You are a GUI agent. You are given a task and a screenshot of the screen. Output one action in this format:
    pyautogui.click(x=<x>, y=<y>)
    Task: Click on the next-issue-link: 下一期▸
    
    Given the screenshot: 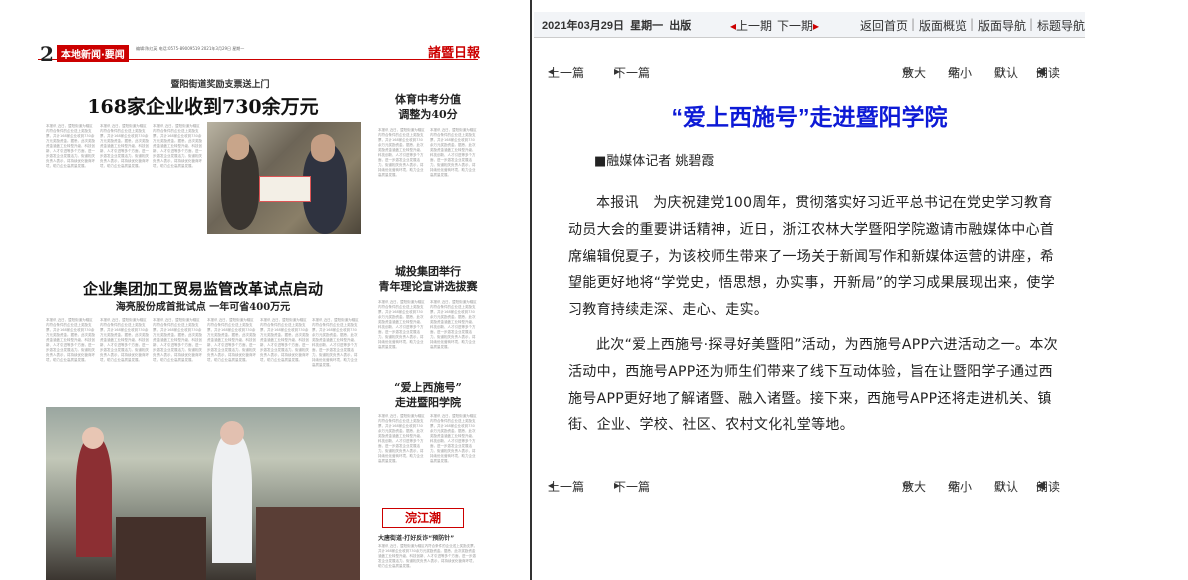 What is the action you would take?
    pyautogui.click(x=798, y=25)
    